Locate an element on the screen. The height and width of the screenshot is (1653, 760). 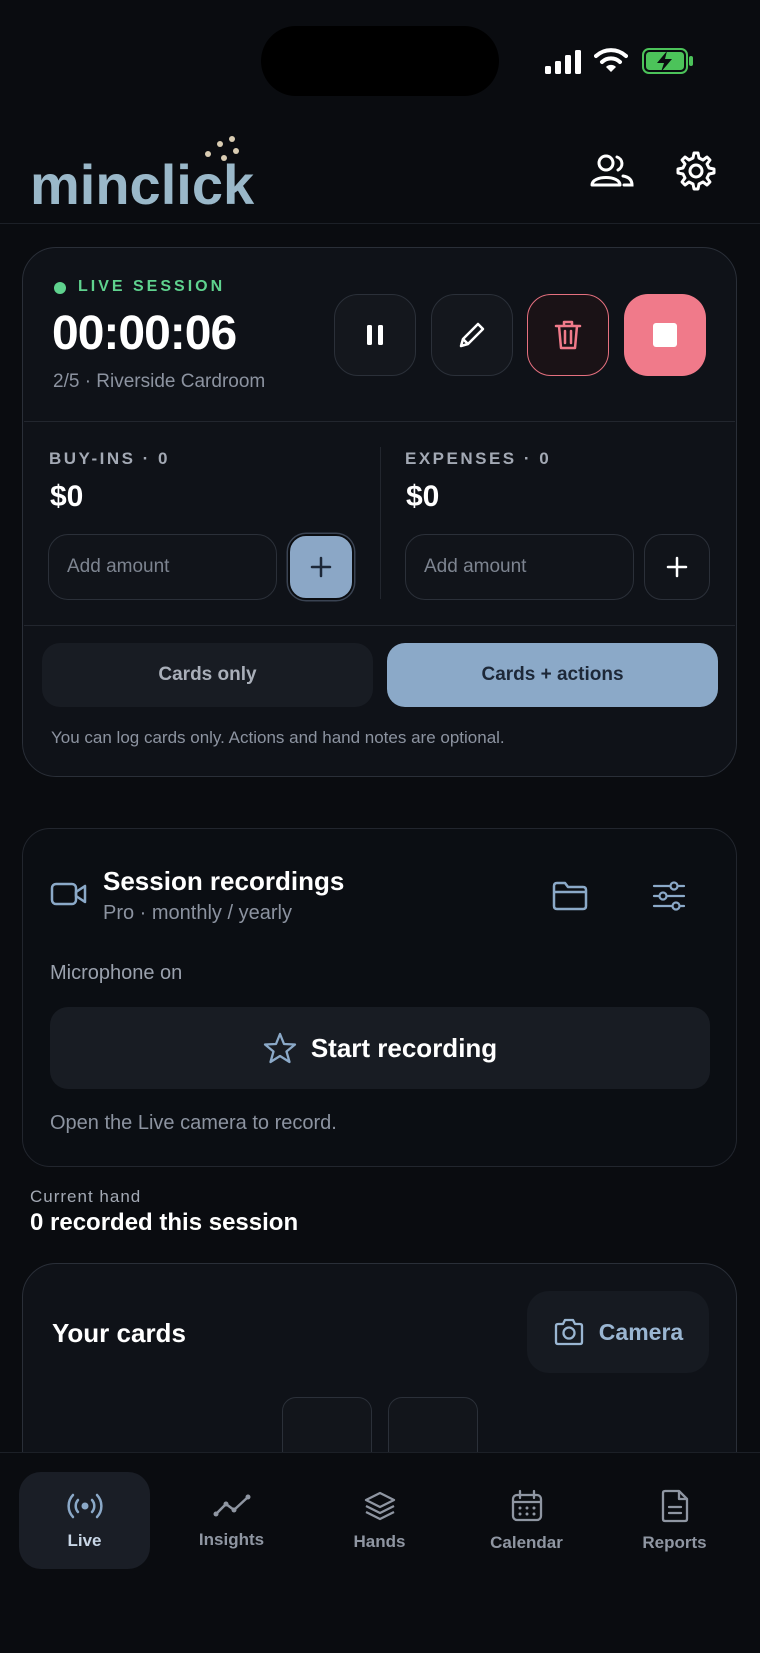
camera-button: Camera is located at coordinates (618, 1332).